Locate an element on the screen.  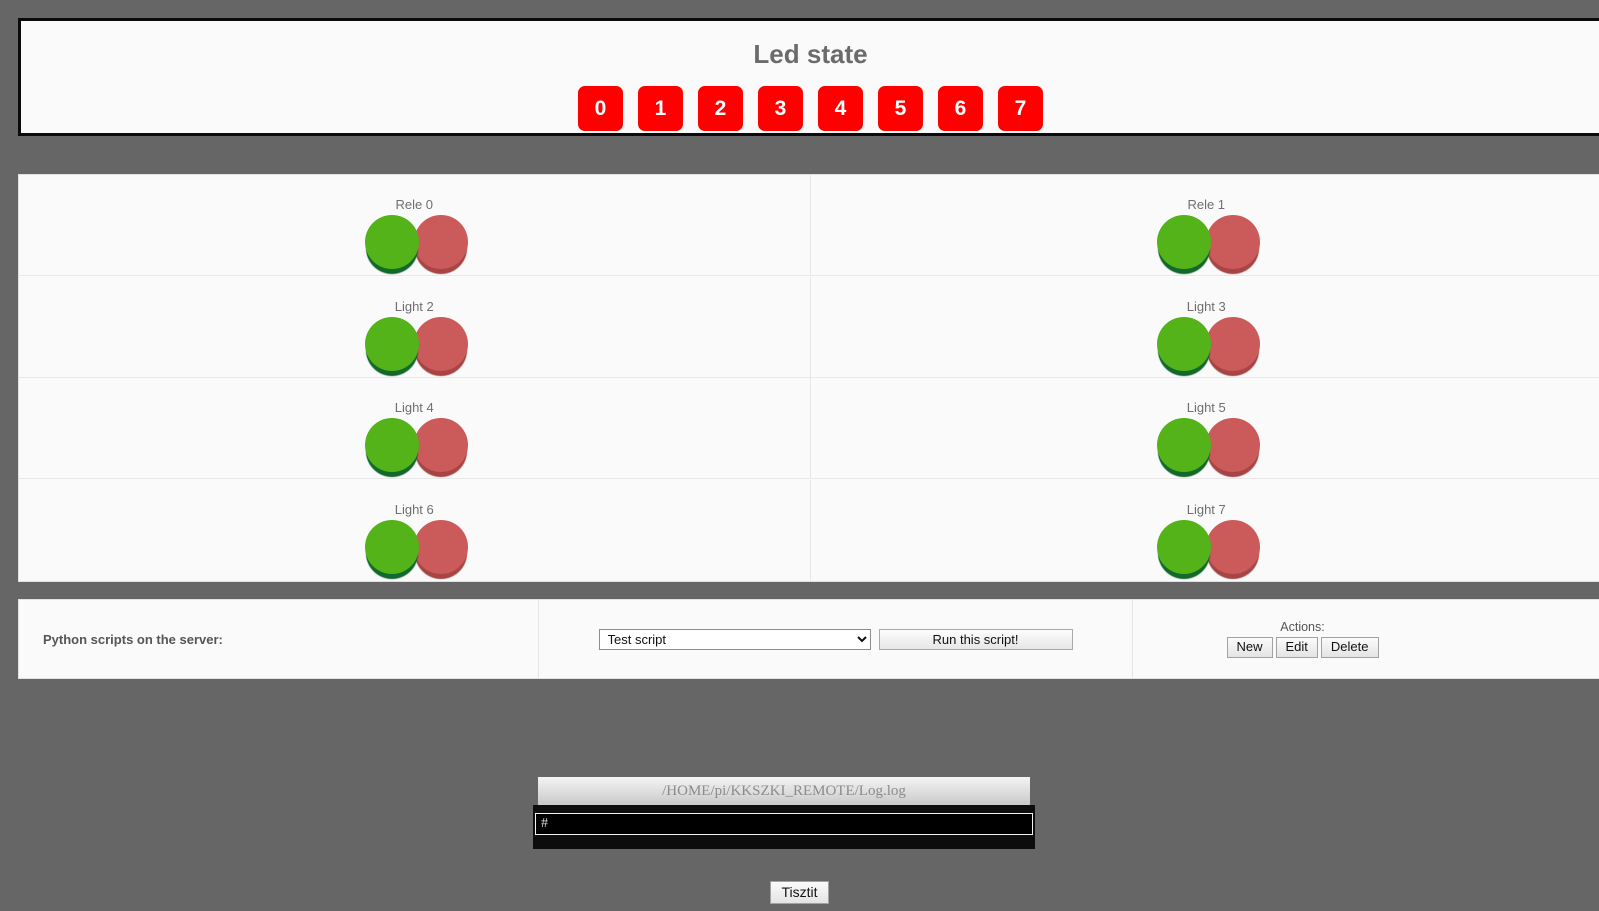
relay-cell-light-6: Light 6 is located at coordinates (415, 530).